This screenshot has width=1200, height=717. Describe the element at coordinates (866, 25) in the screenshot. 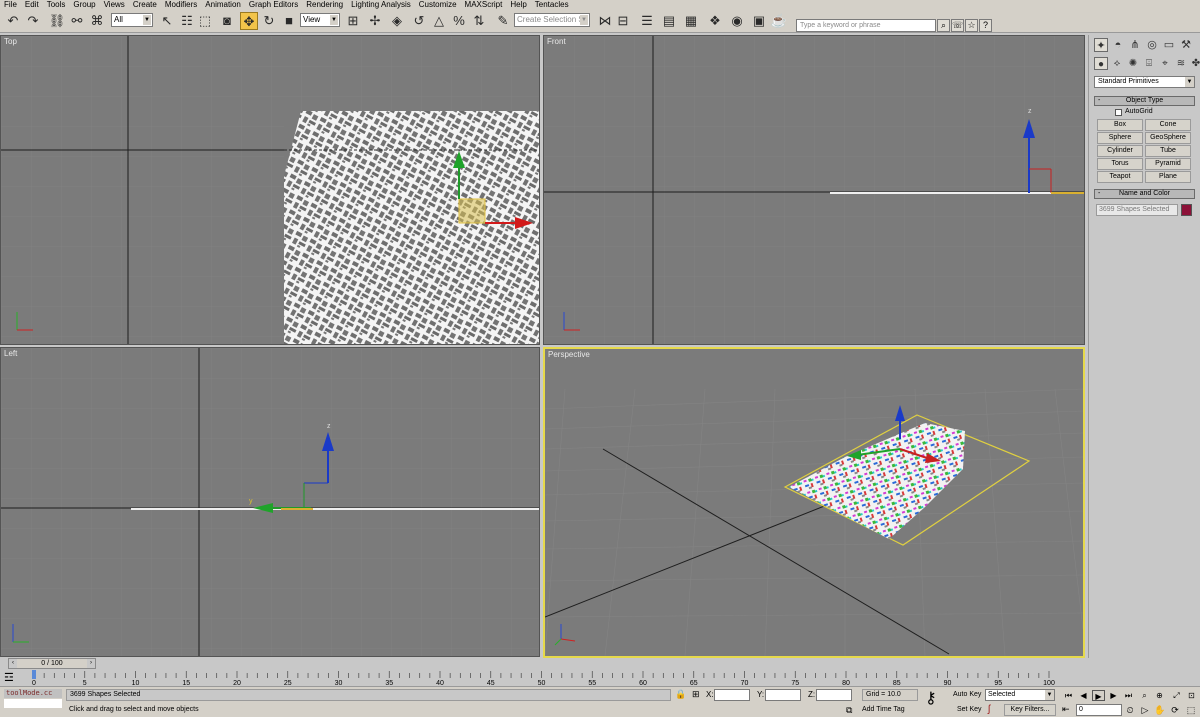

I see `search-input: Type a keyword or phrase` at that location.